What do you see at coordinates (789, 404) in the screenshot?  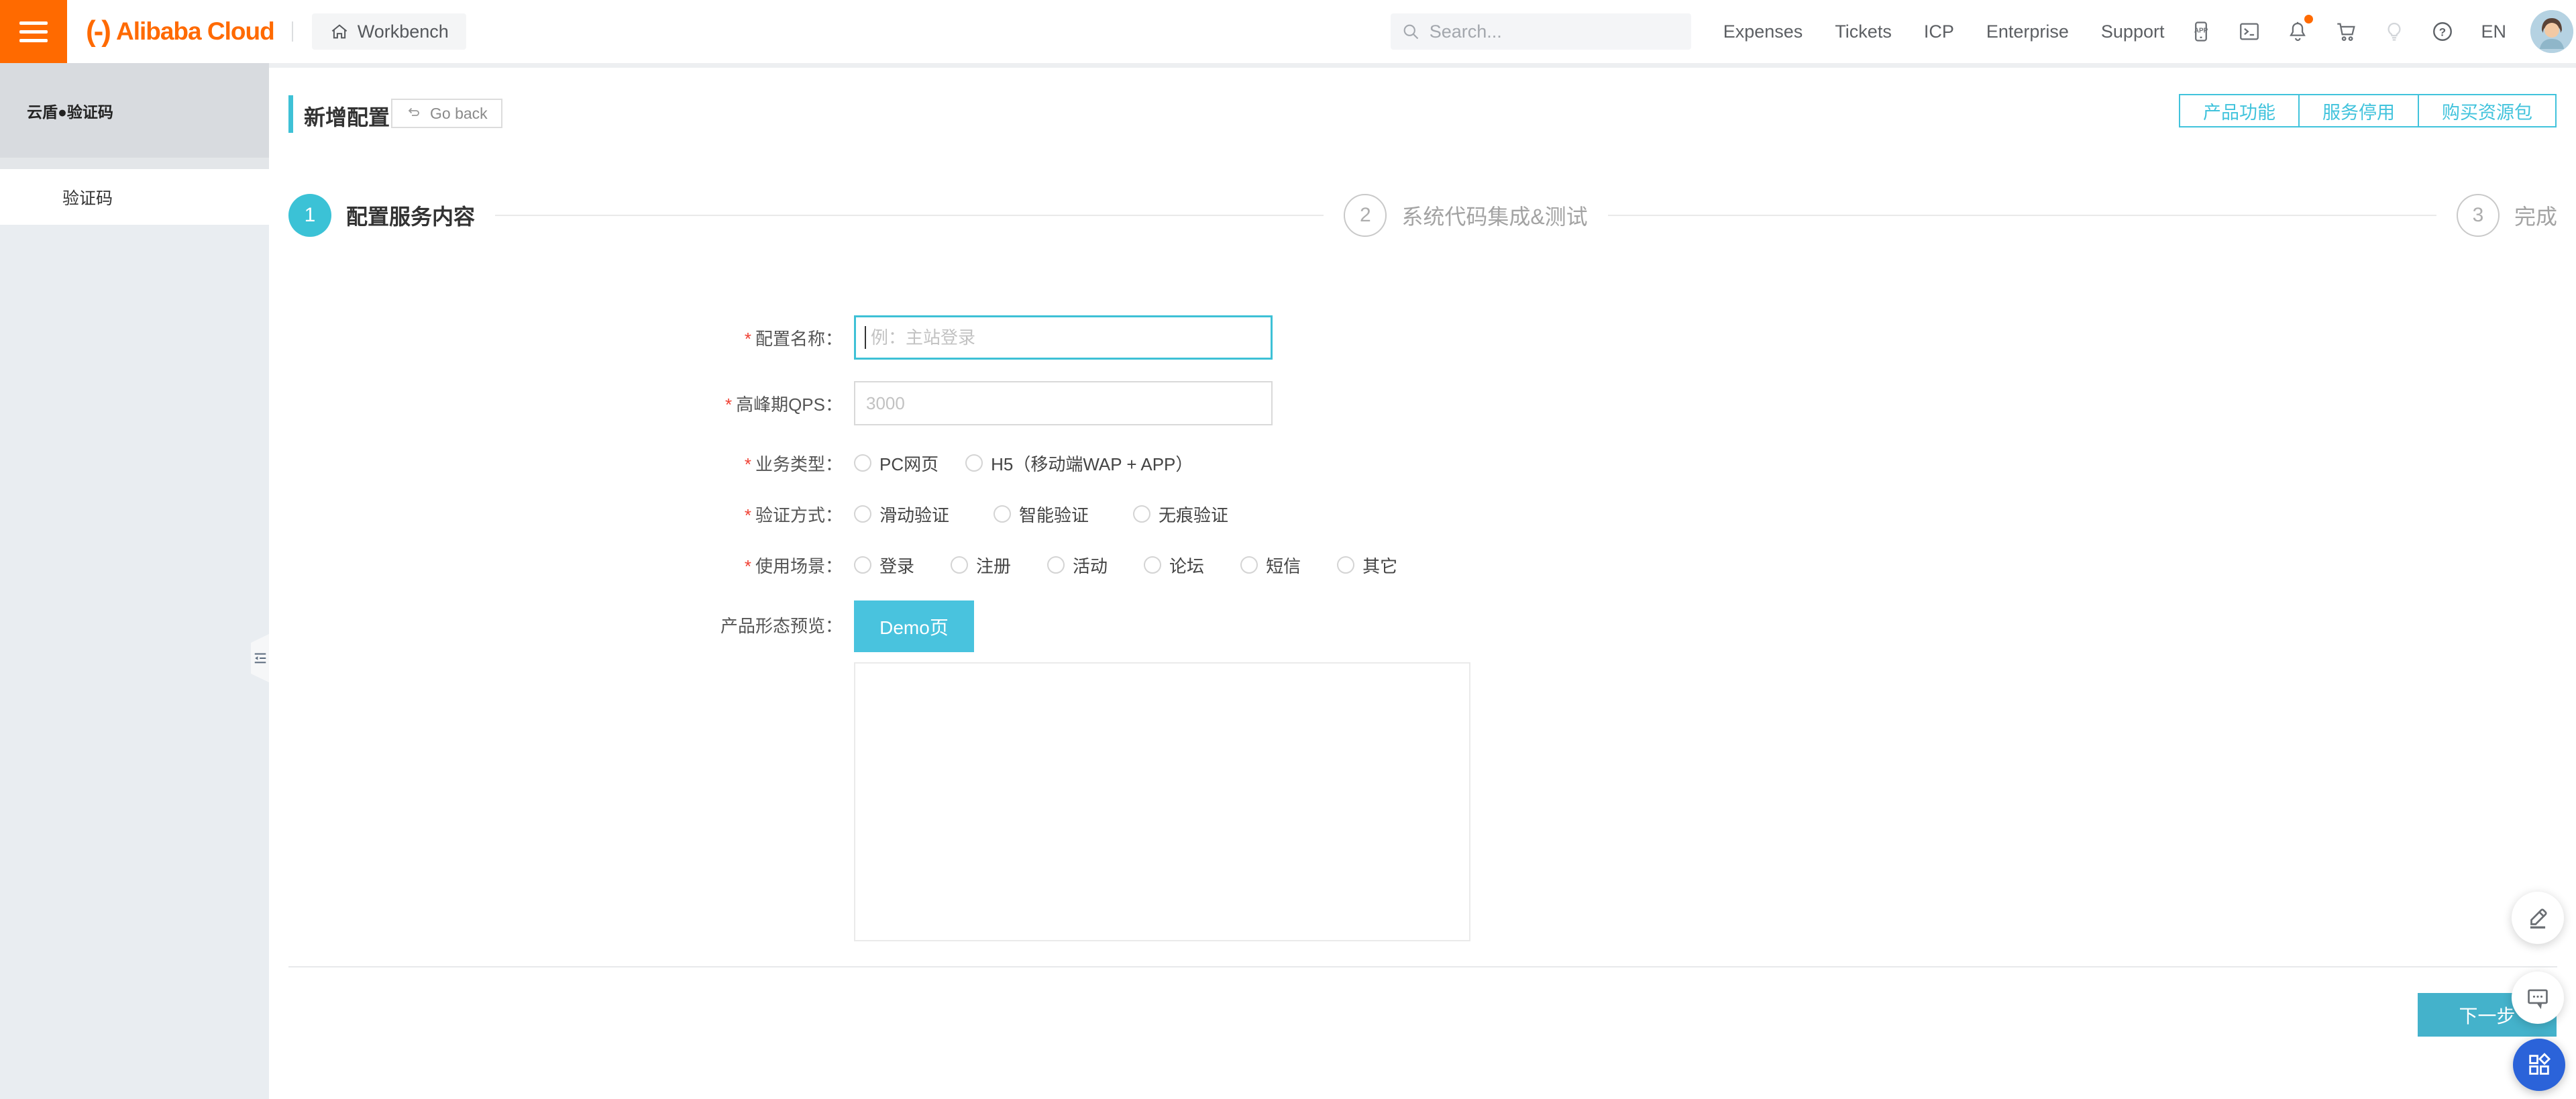 I see `peak-qps-label: 高峰期QPS：` at bounding box center [789, 404].